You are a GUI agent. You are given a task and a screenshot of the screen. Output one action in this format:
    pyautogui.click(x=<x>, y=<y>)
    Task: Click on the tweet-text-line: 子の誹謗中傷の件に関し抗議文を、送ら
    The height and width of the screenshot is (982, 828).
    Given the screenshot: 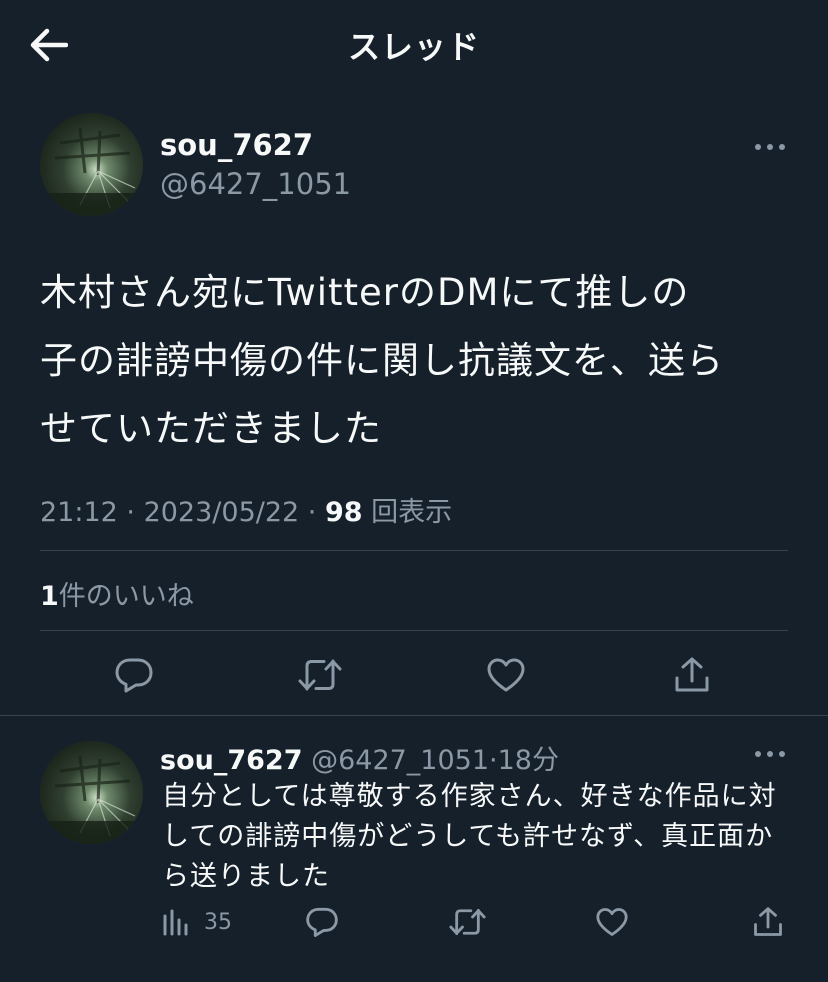 What is the action you would take?
    pyautogui.click(x=382, y=360)
    